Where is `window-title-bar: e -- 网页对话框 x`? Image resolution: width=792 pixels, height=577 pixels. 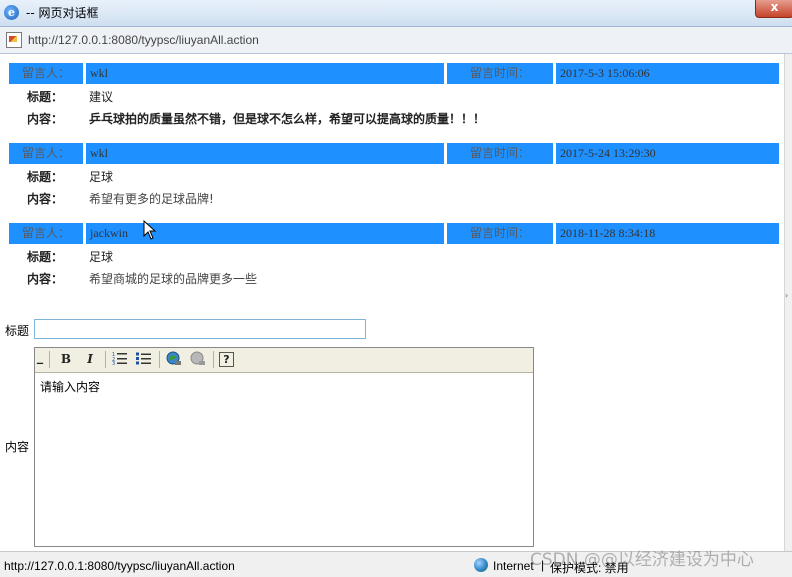
window-title-bar: e -- 网页对话框 x is located at coordinates (396, 13).